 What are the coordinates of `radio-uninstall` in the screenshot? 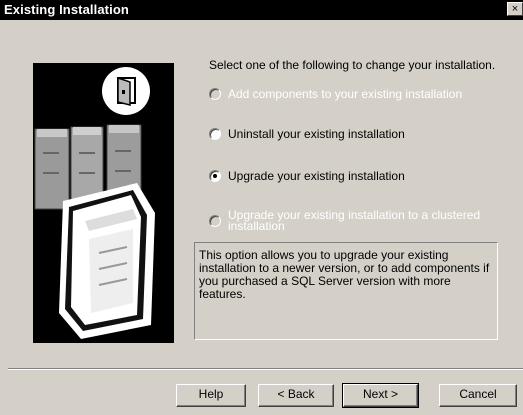 It's located at (215, 134).